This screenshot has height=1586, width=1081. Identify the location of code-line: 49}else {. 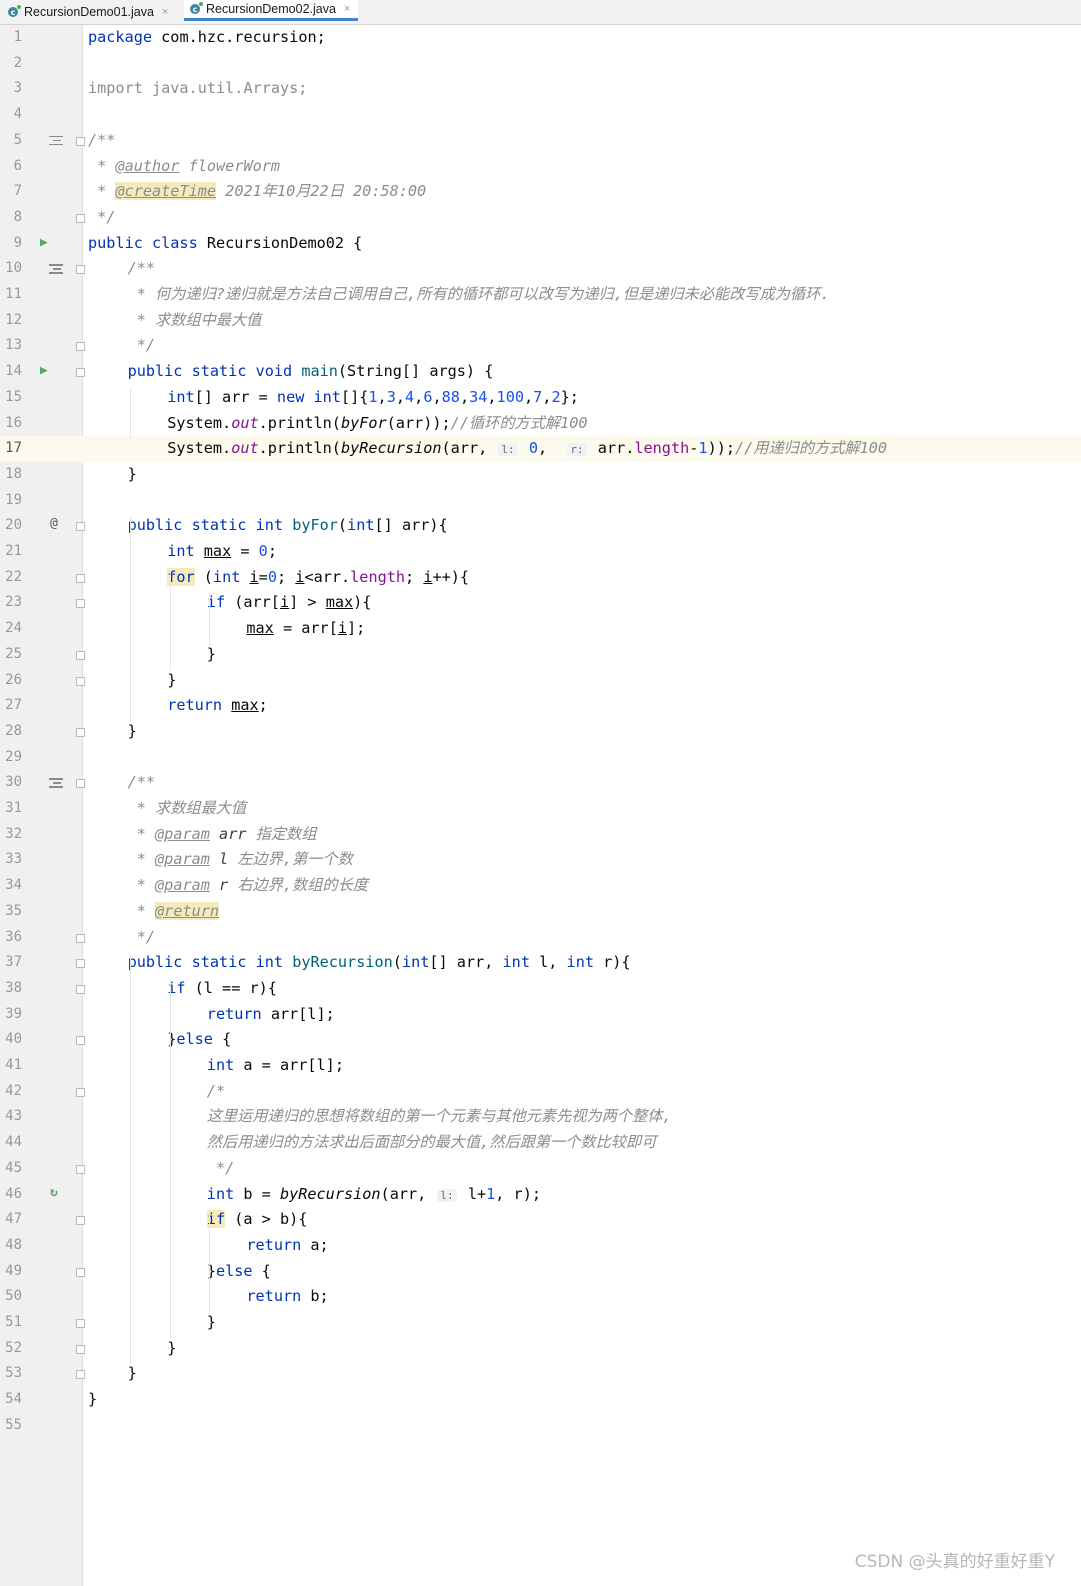
(540, 1272).